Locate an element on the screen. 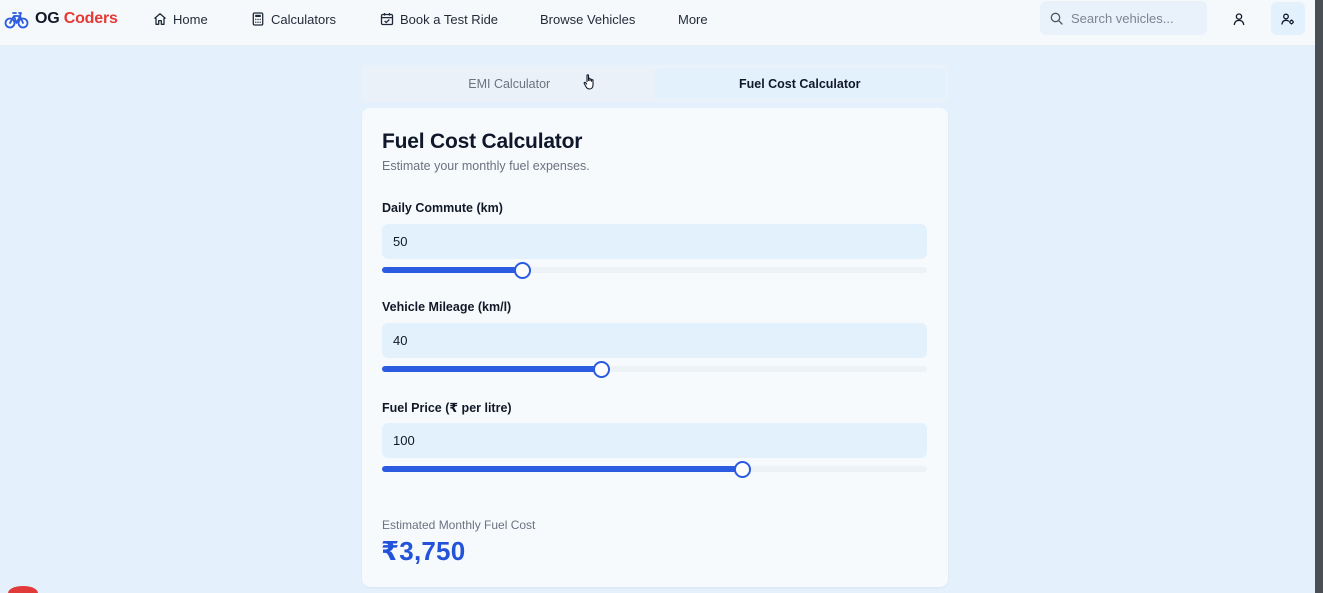 Image resolution: width=1323 pixels, height=593 pixels. fuel-price-label: Fuel Price (₹ per litre) is located at coordinates (447, 408).